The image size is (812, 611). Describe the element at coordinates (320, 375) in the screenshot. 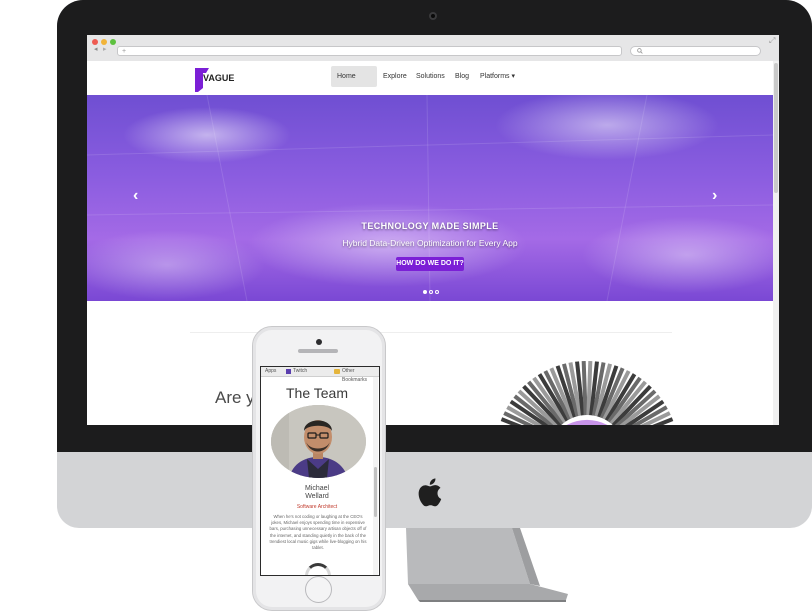

I see `bookmarks-bar: Apps Twitch Other Bookmarks` at that location.